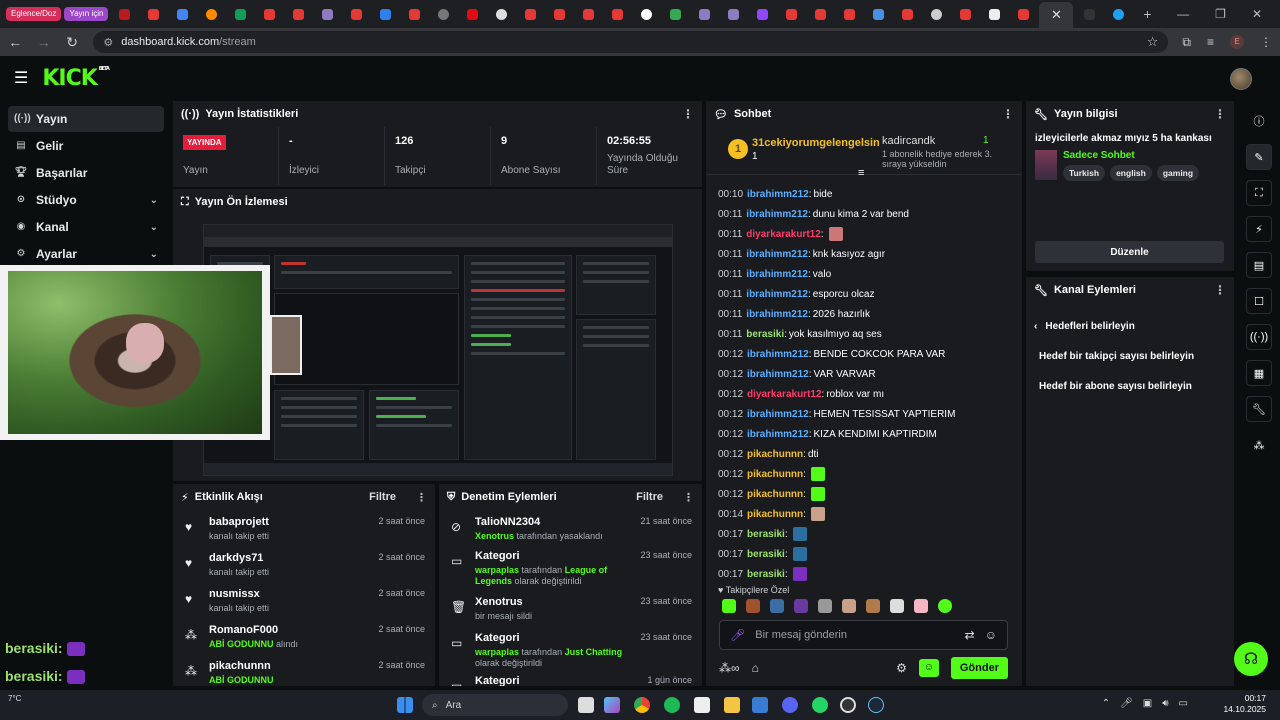 The height and width of the screenshot is (720, 1280). What do you see at coordinates (737, 635) in the screenshot?
I see `microphone-icon: 🎤︎` at bounding box center [737, 635].